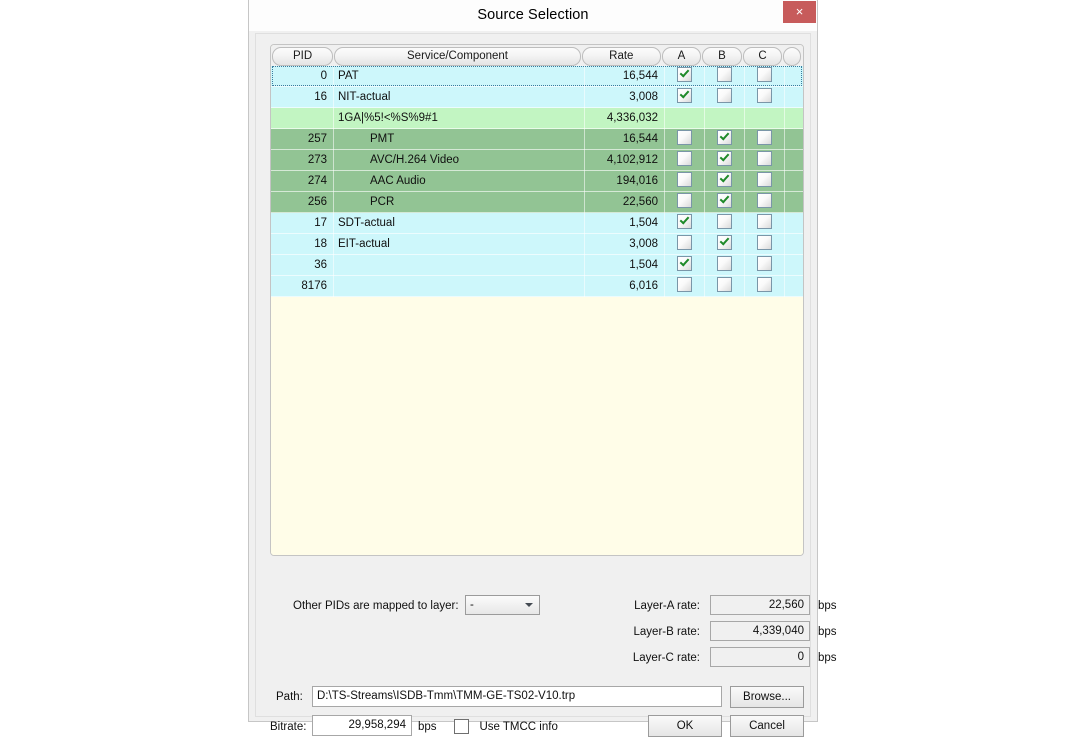 The image size is (1069, 737). What do you see at coordinates (506, 727) in the screenshot?
I see `use-tmcc-checkbox: Use TMCC info` at bounding box center [506, 727].